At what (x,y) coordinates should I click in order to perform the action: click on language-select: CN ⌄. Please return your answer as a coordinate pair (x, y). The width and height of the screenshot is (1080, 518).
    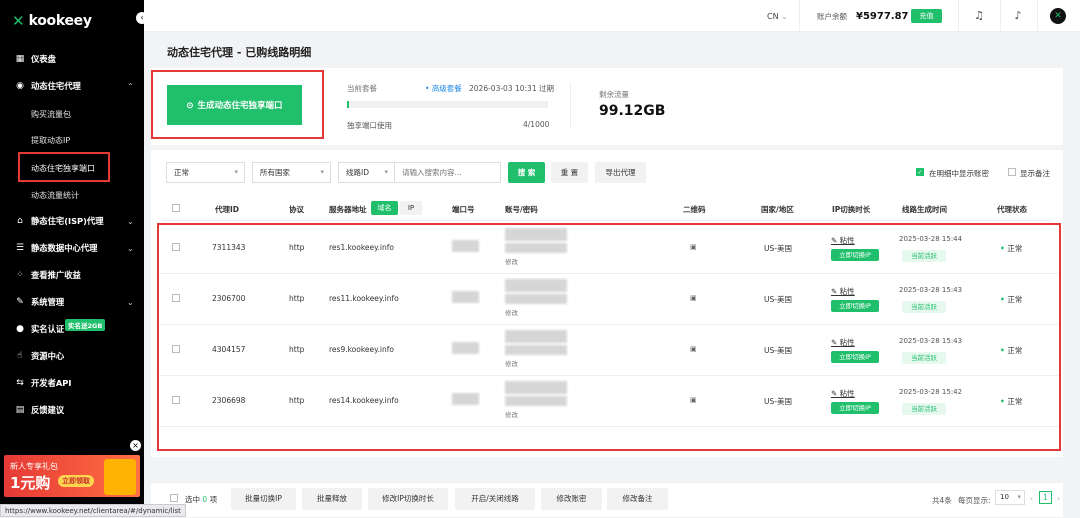
    Looking at the image, I should click on (777, 16).